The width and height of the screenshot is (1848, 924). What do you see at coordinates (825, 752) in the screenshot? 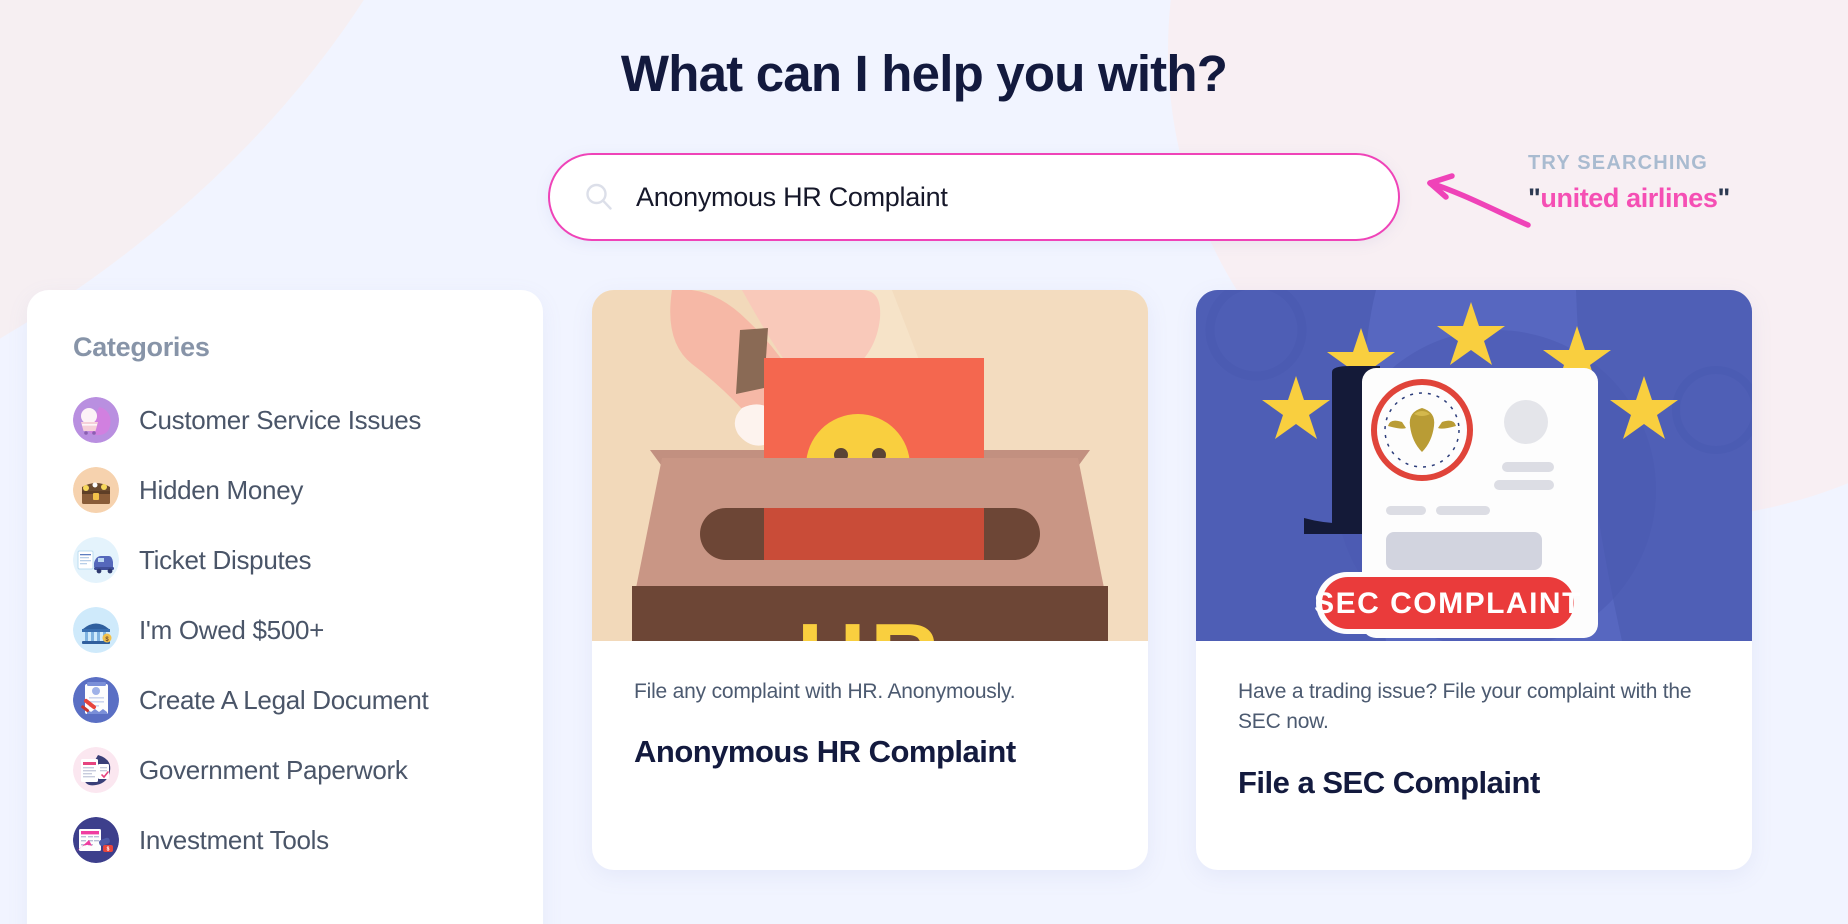
I see `result-card-title: Anonymous HR Complaint` at bounding box center [825, 752].